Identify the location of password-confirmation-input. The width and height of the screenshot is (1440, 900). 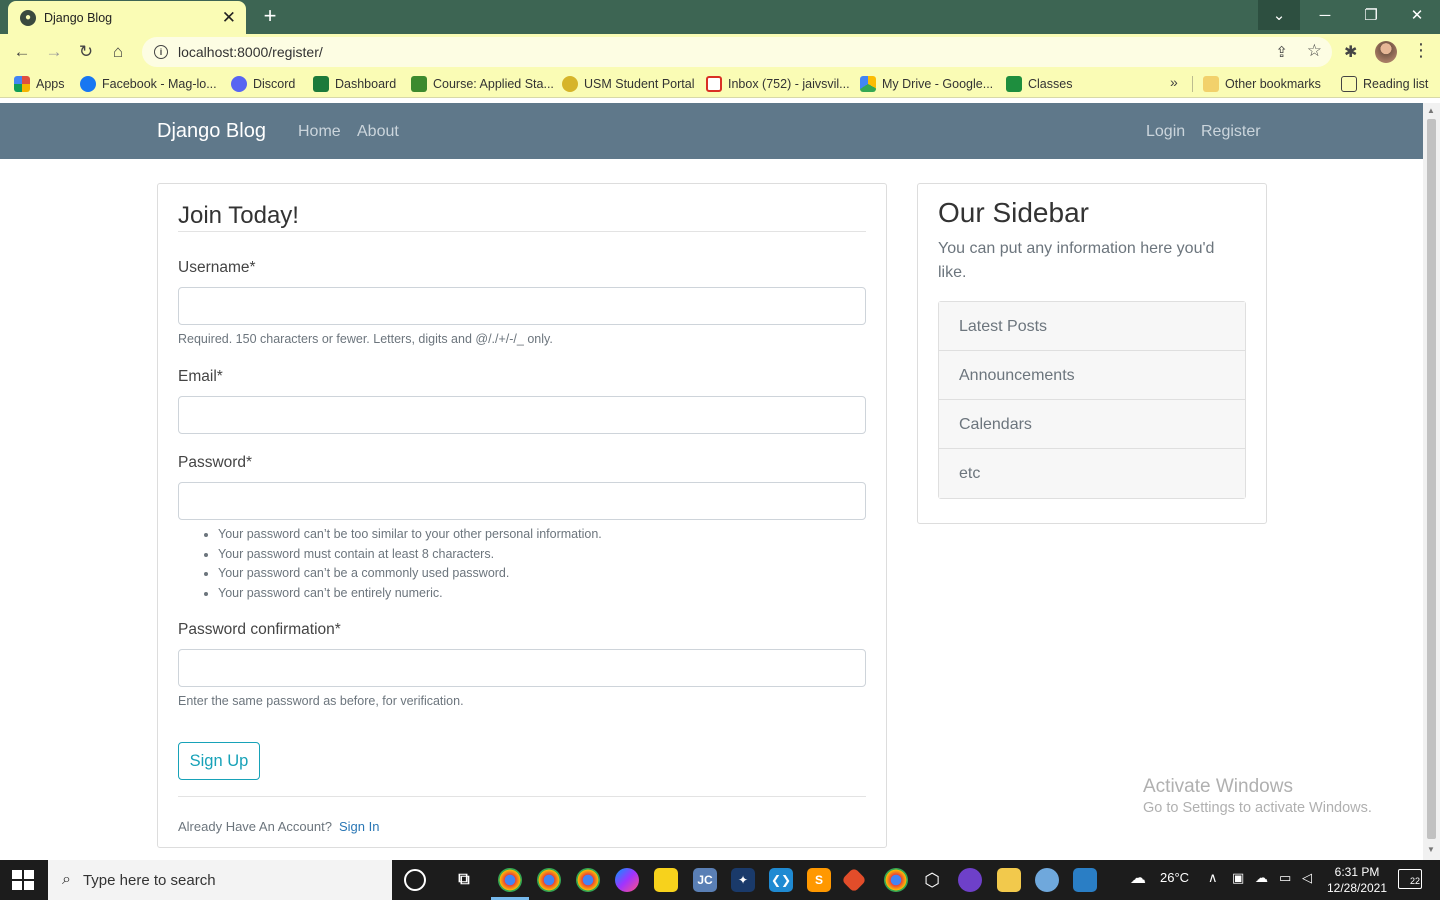
(522, 668).